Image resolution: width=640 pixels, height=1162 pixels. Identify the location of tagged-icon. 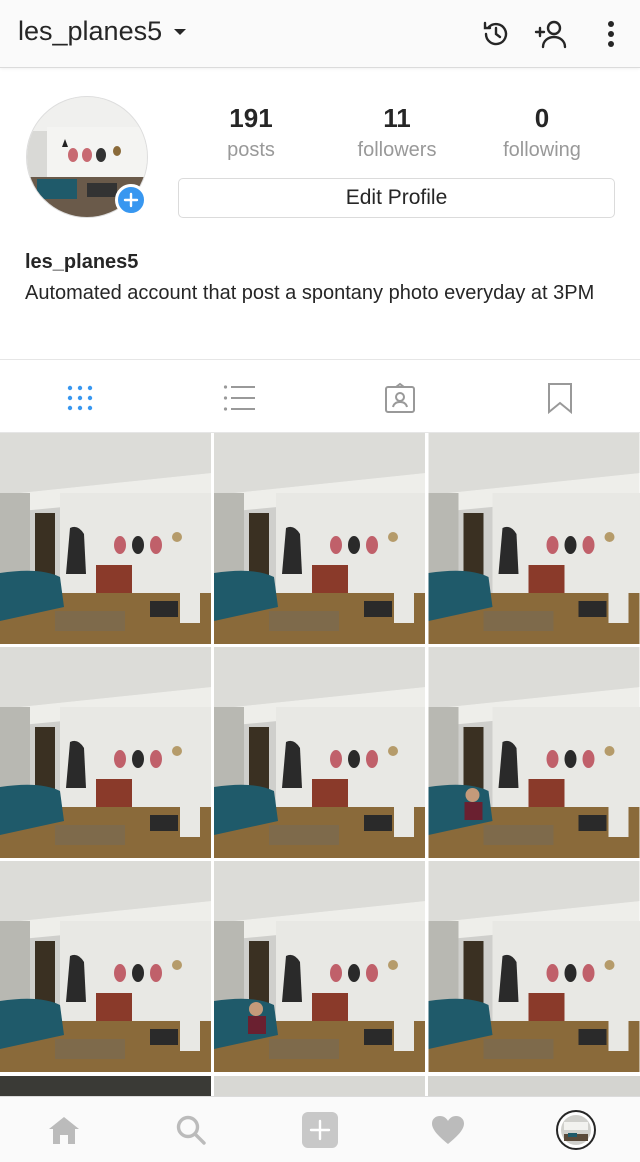
(400, 398).